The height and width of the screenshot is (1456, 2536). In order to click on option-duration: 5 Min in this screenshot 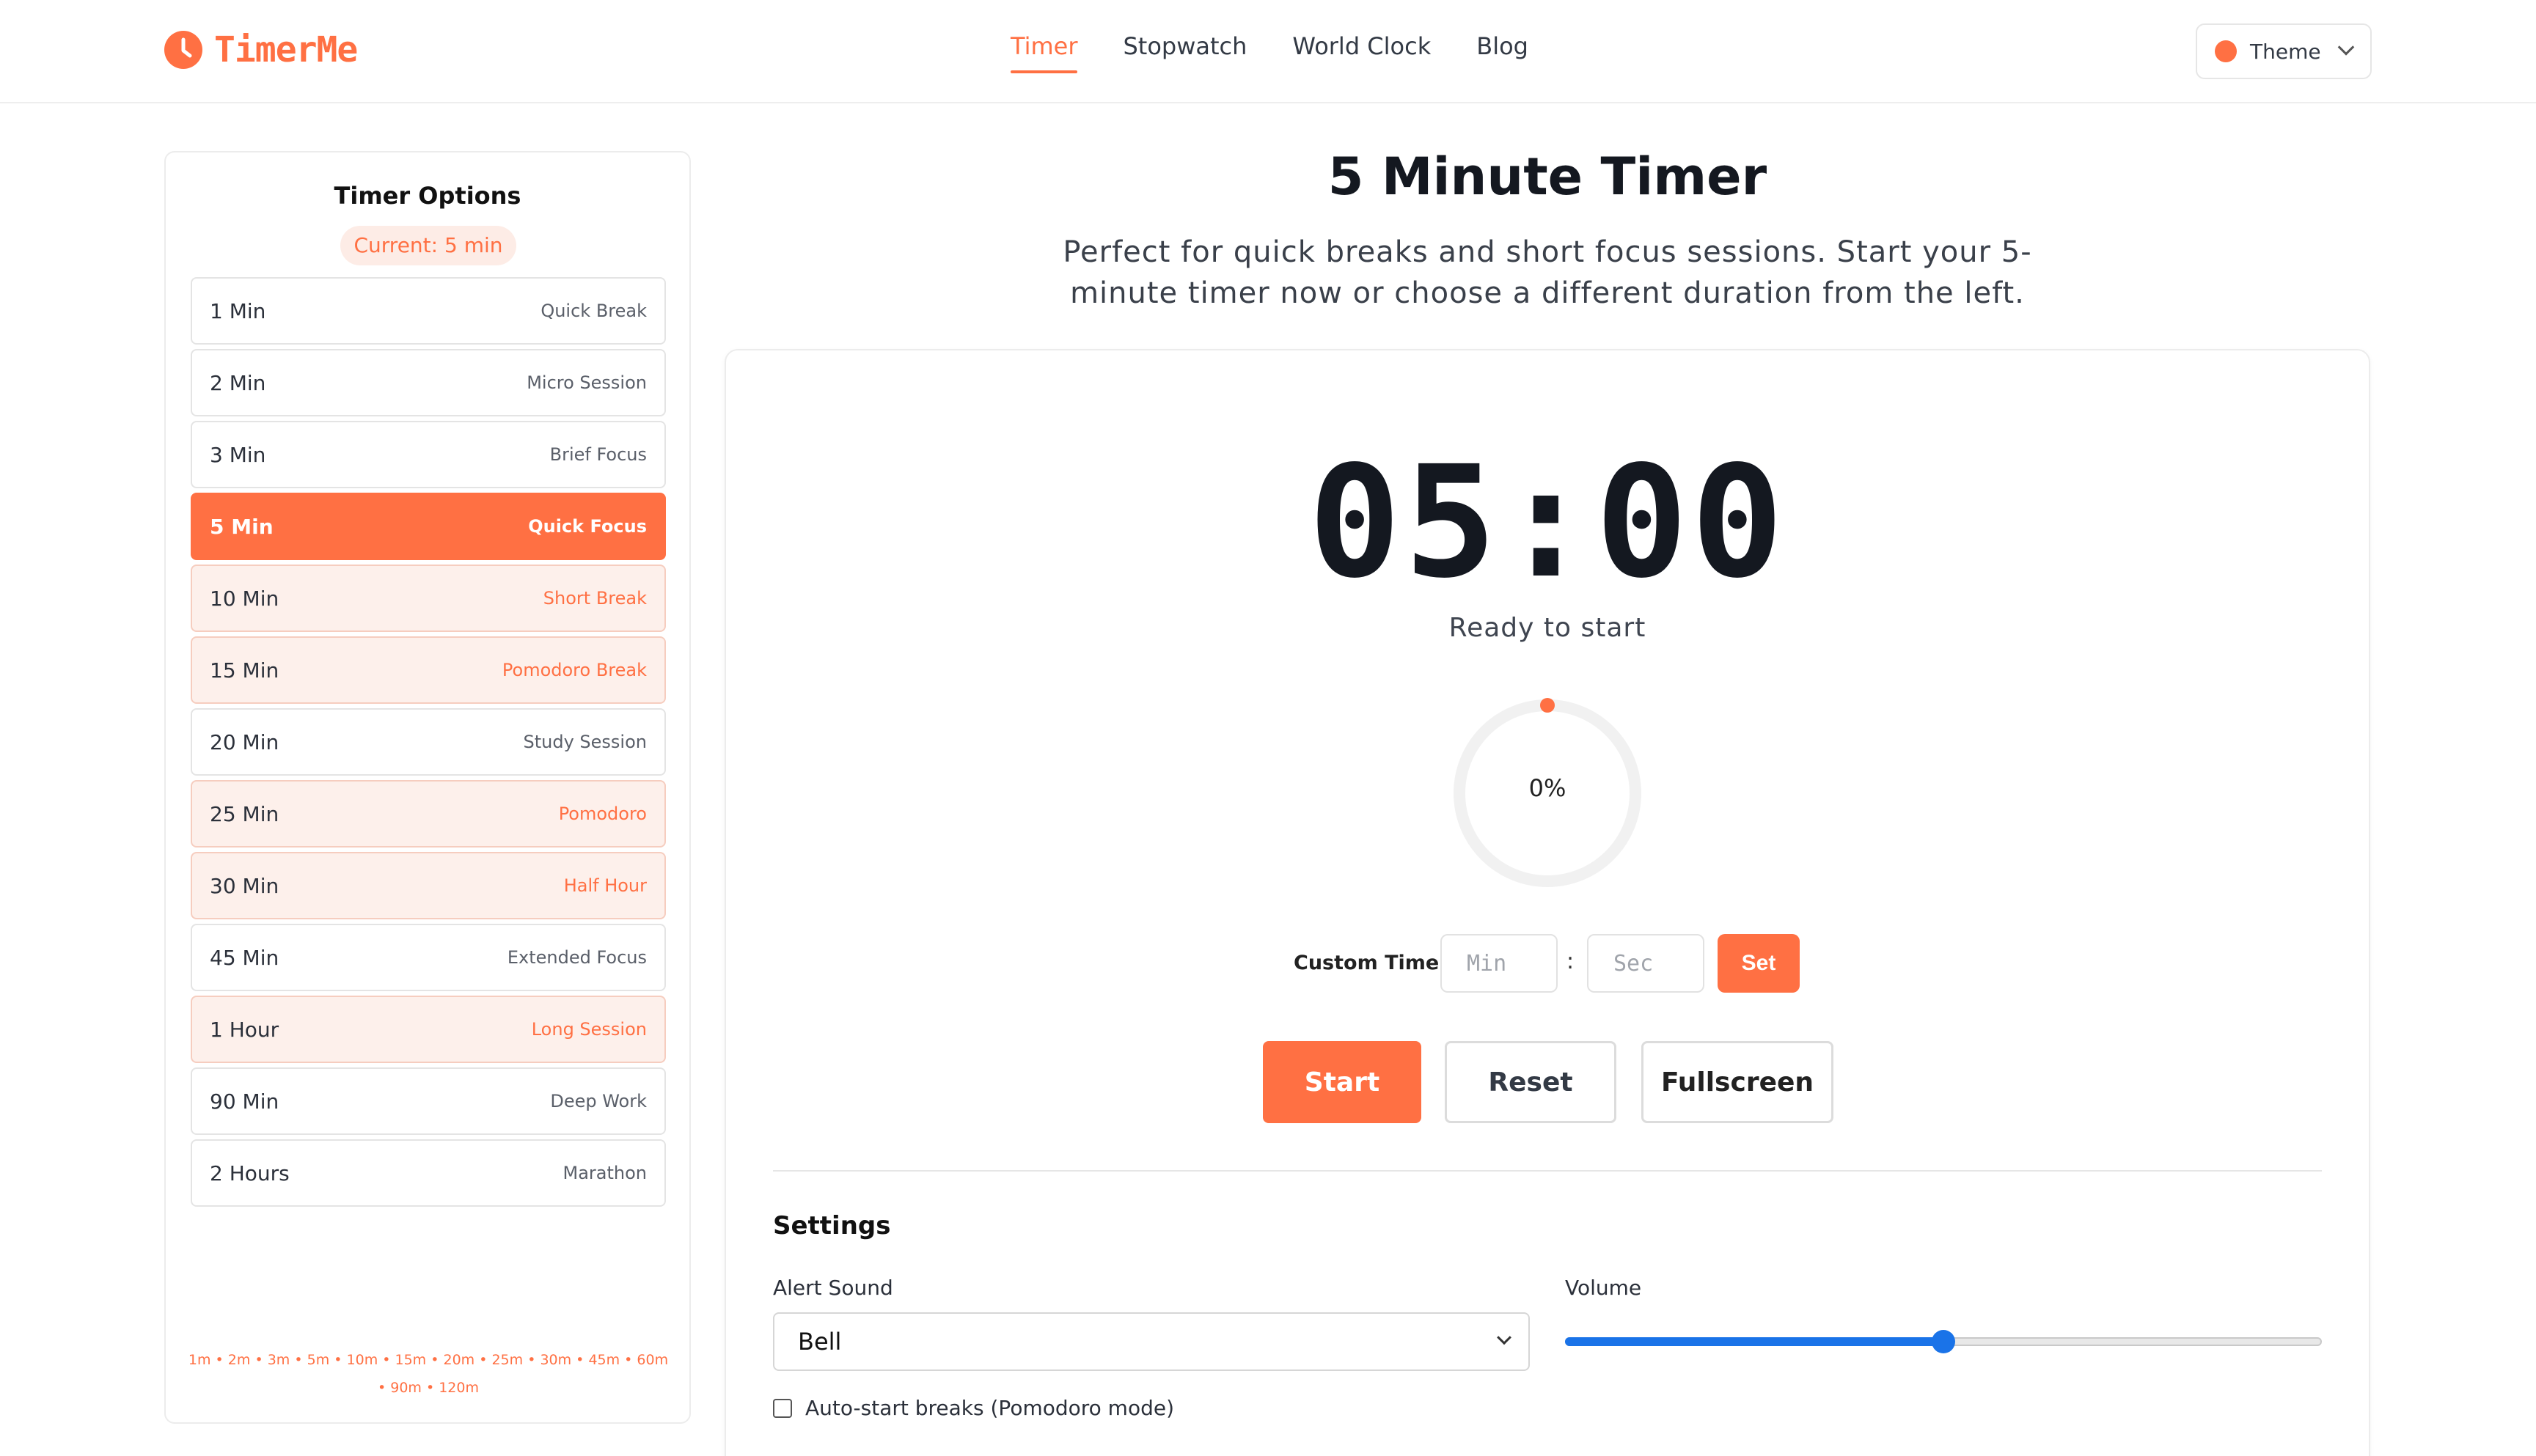, I will do `click(242, 526)`.